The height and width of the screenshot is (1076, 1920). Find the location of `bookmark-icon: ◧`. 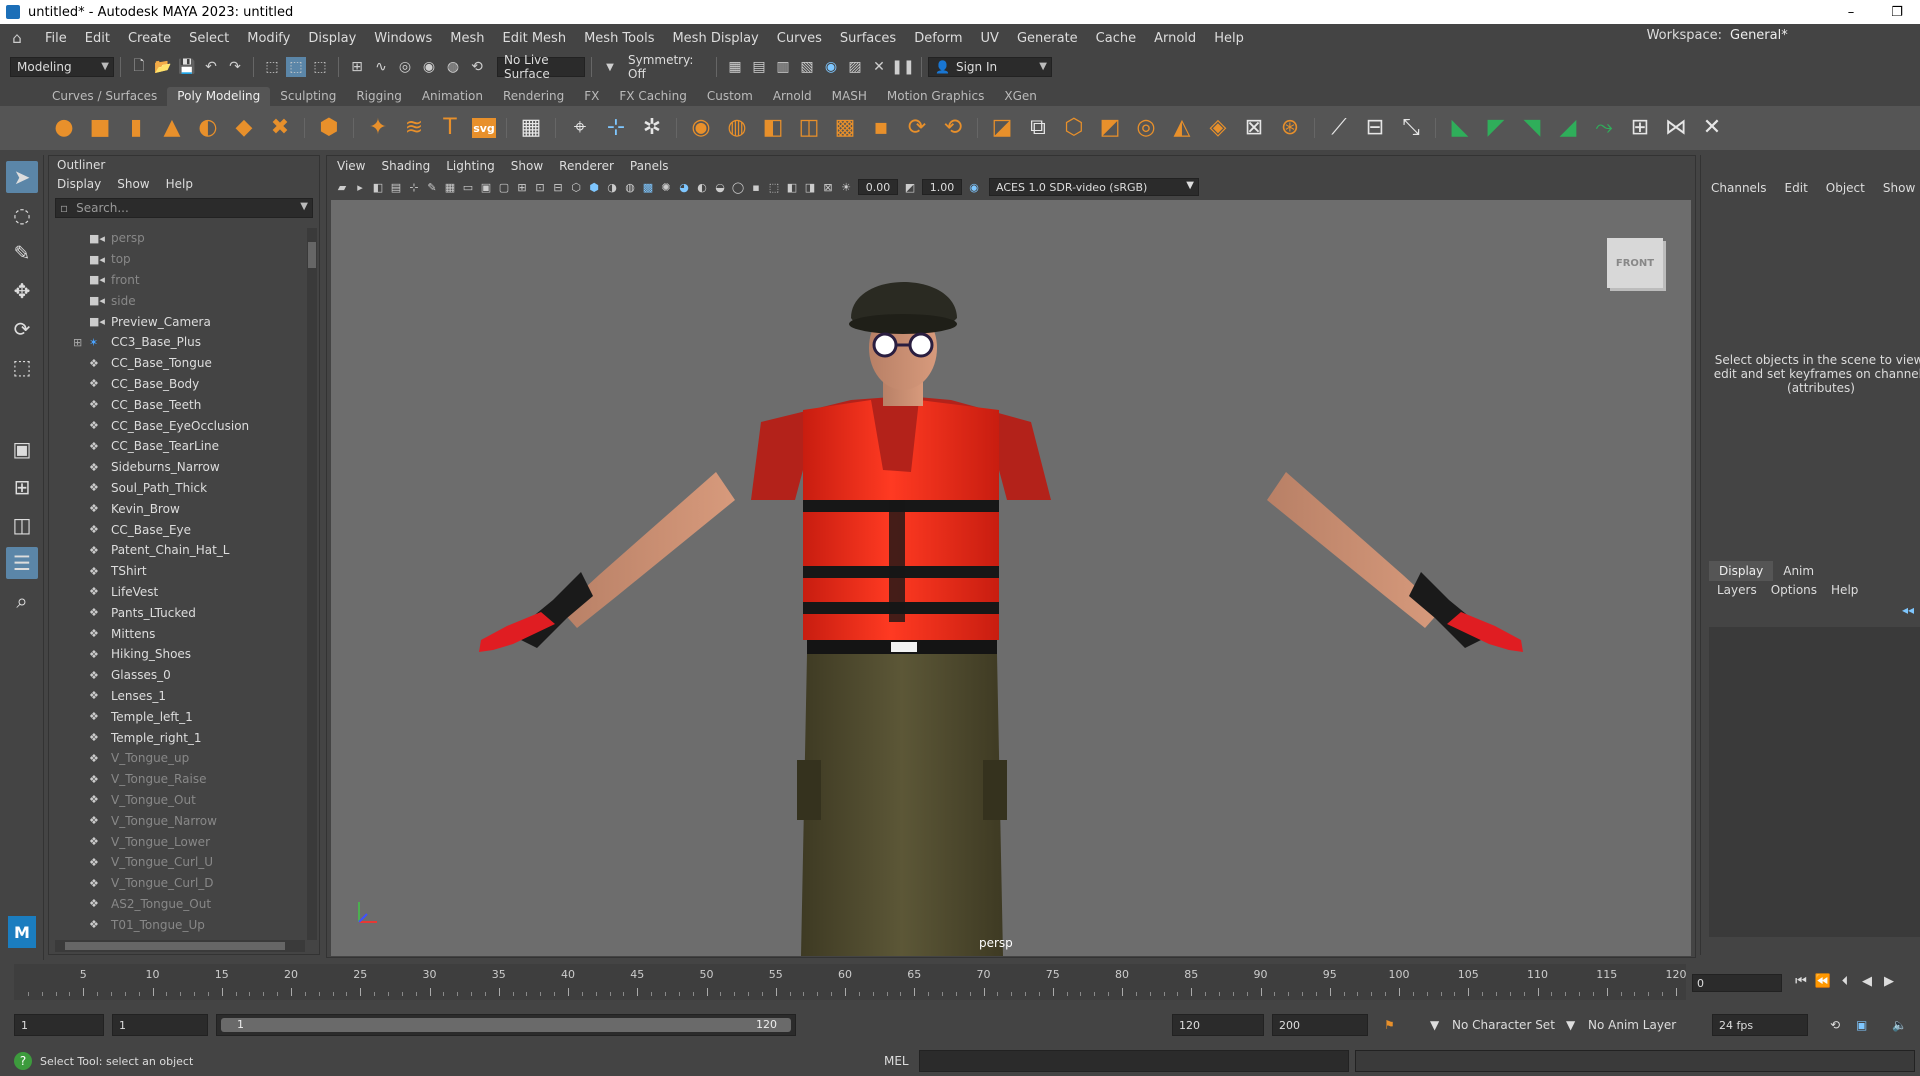

bookmark-icon: ◧ is located at coordinates (378, 187).